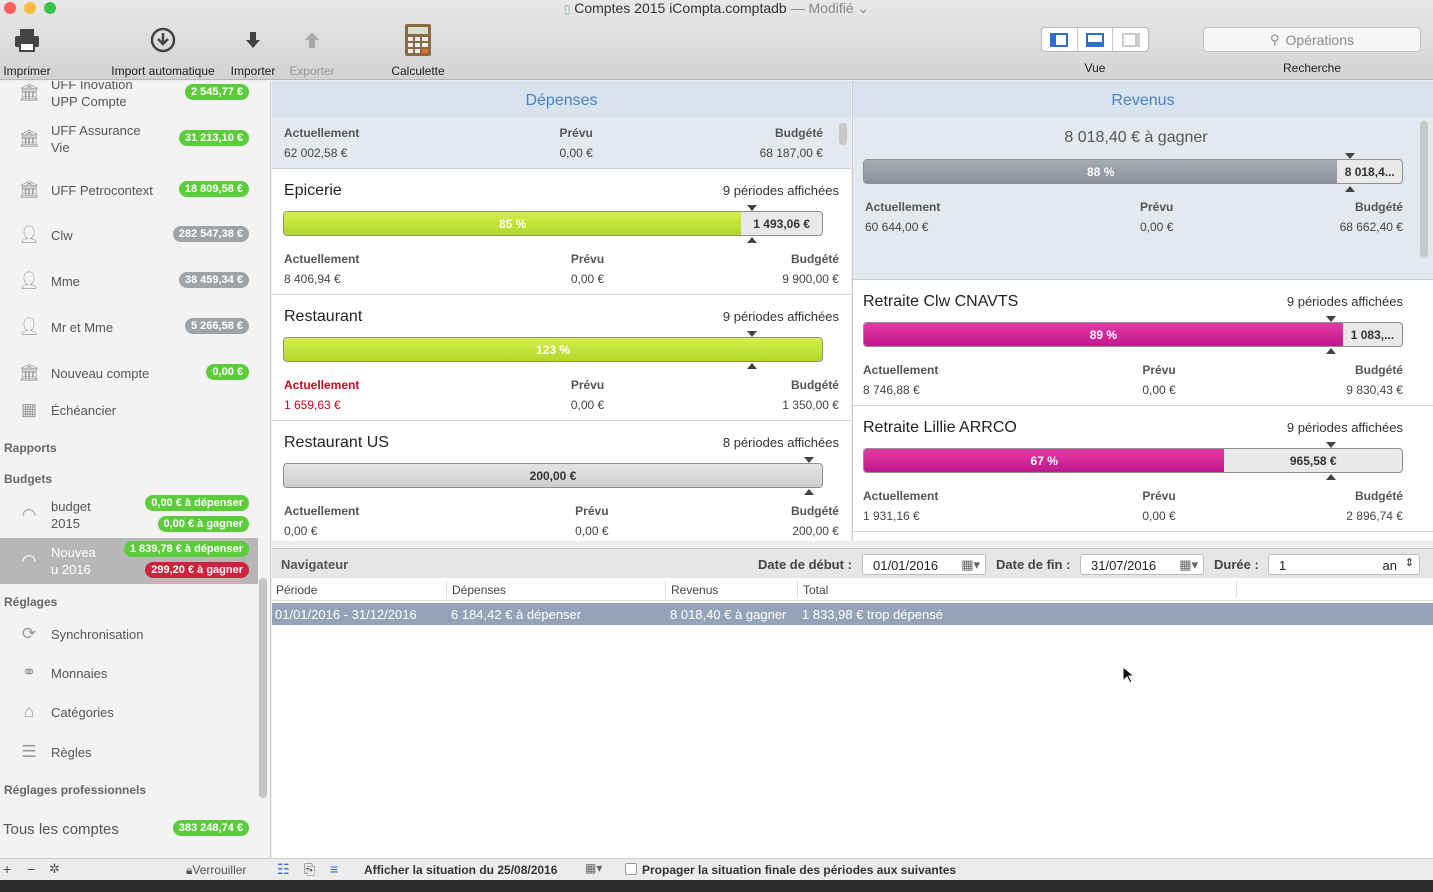  What do you see at coordinates (843, 134) in the screenshot?
I see `expenses-scrollbar` at bounding box center [843, 134].